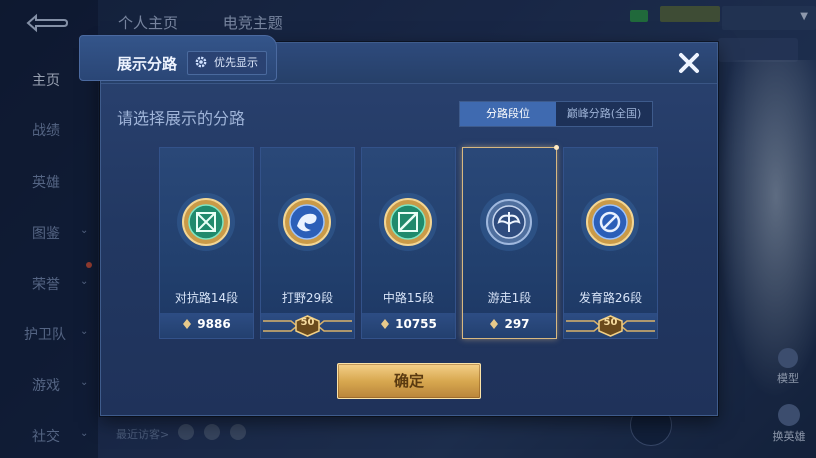 This screenshot has width=816, height=458. Describe the element at coordinates (206, 222) in the screenshot. I see `clash-lane-icon` at that location.